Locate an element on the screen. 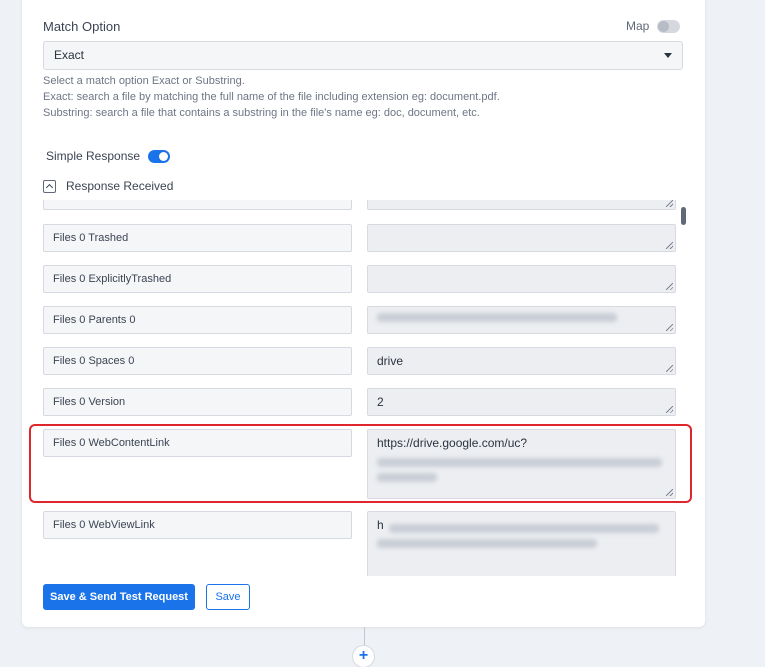  response-received-header: Response Received is located at coordinates (108, 186).